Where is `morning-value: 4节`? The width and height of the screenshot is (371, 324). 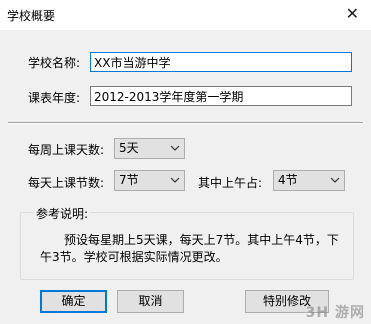
morning-value: 4节 is located at coordinates (288, 180).